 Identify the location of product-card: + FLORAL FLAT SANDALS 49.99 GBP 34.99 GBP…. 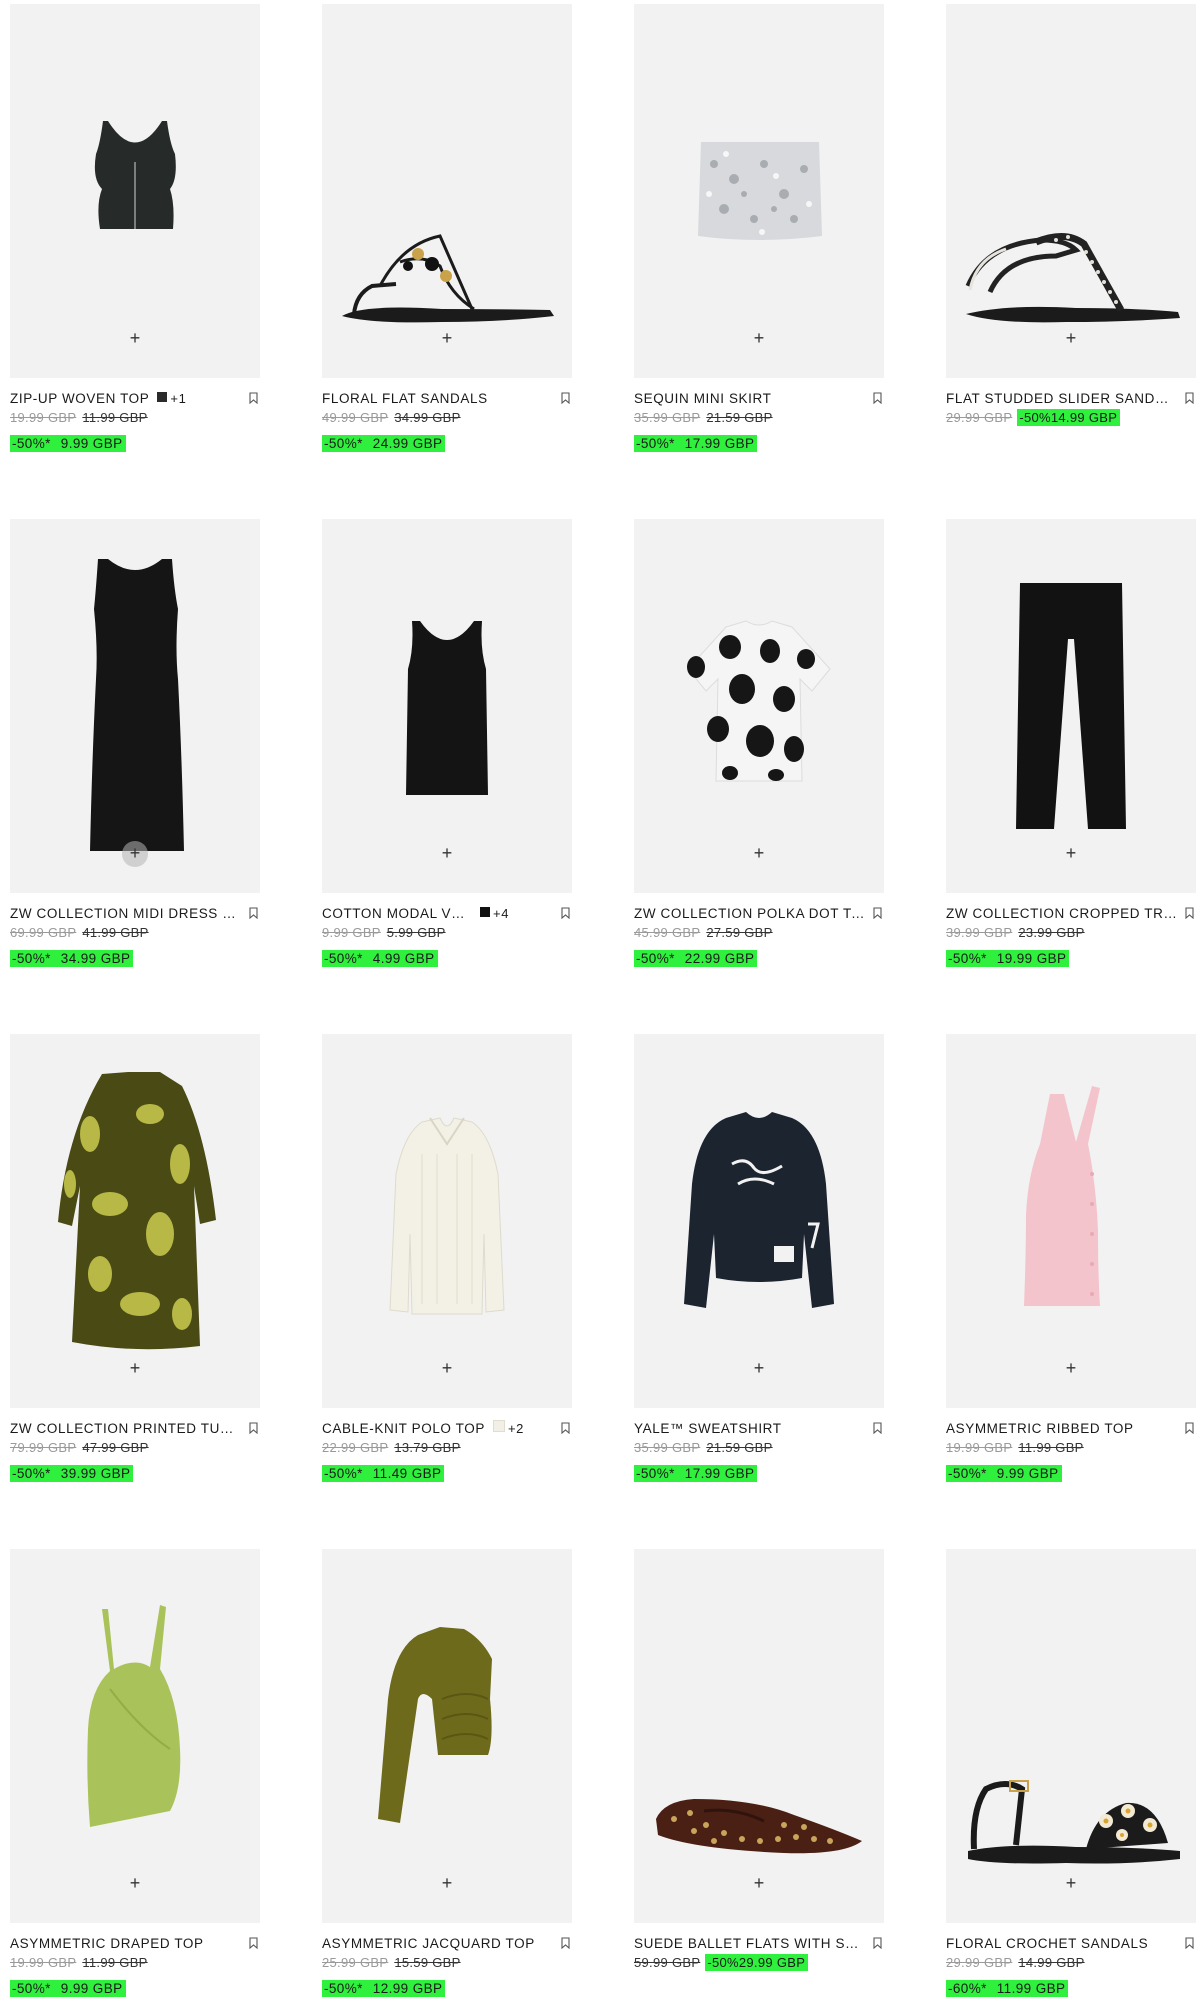
(447, 231).